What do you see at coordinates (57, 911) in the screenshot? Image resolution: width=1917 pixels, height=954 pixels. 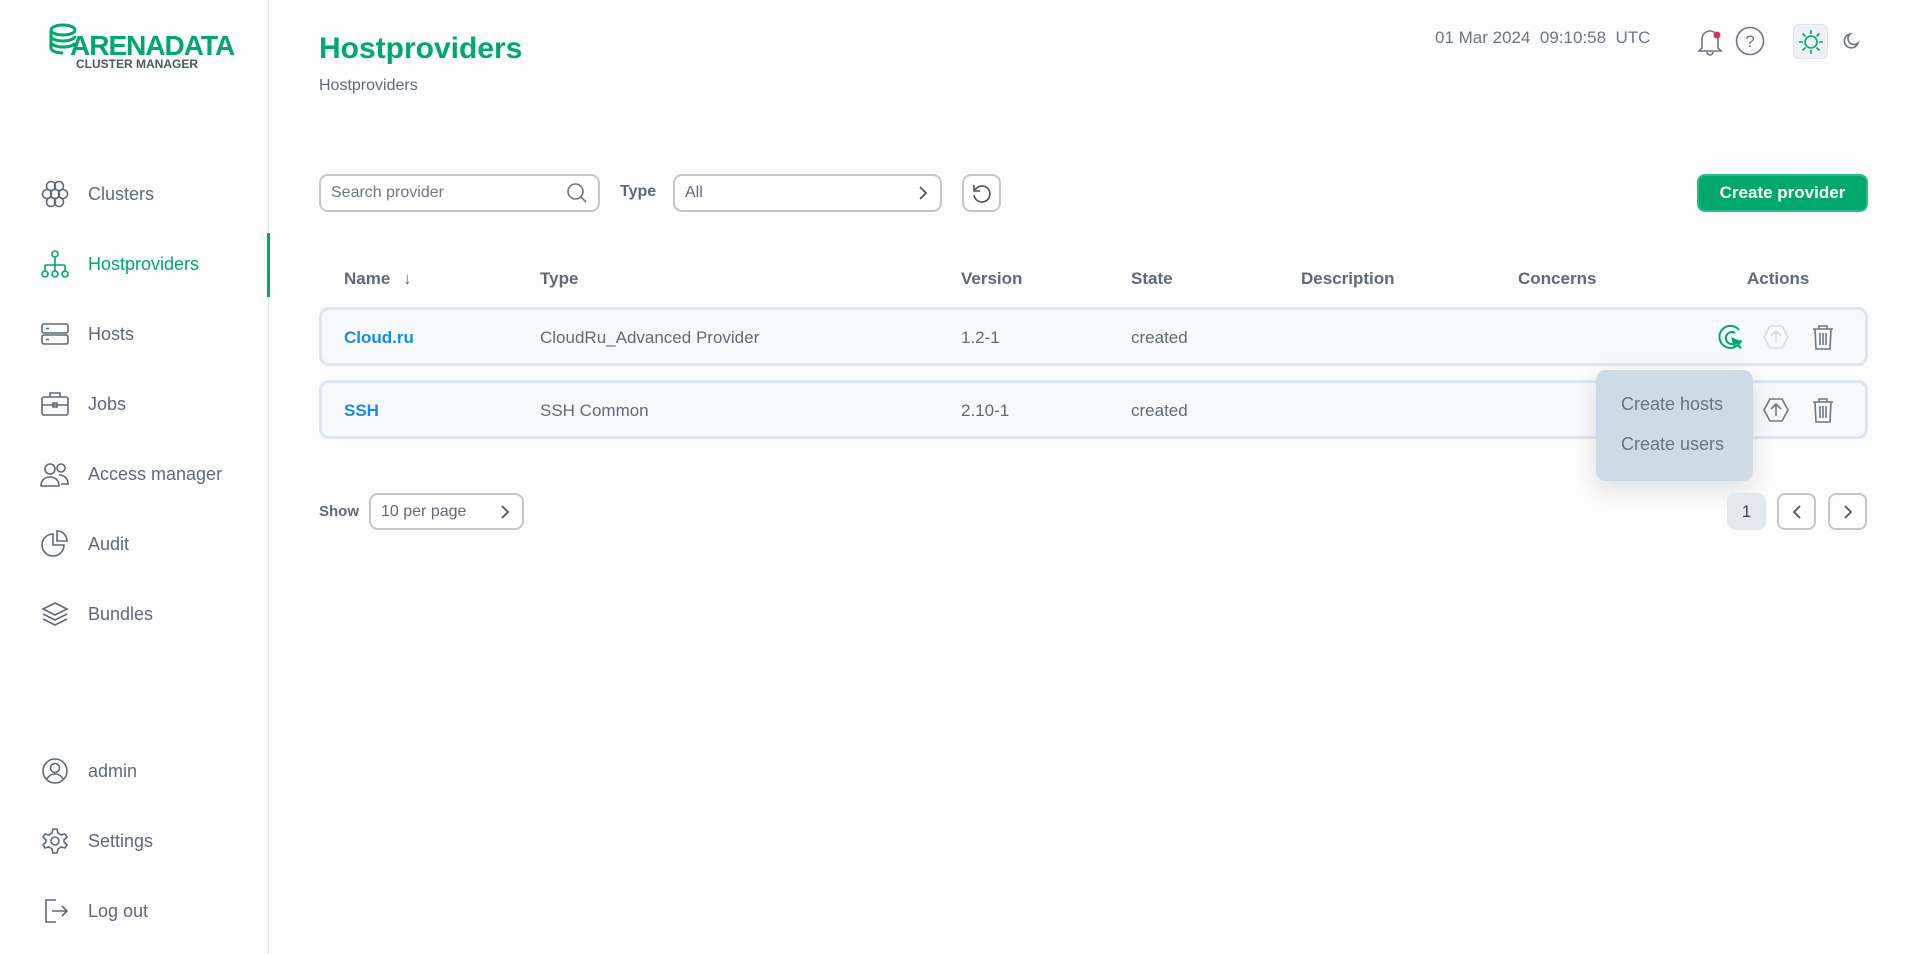 I see `logout-icon` at bounding box center [57, 911].